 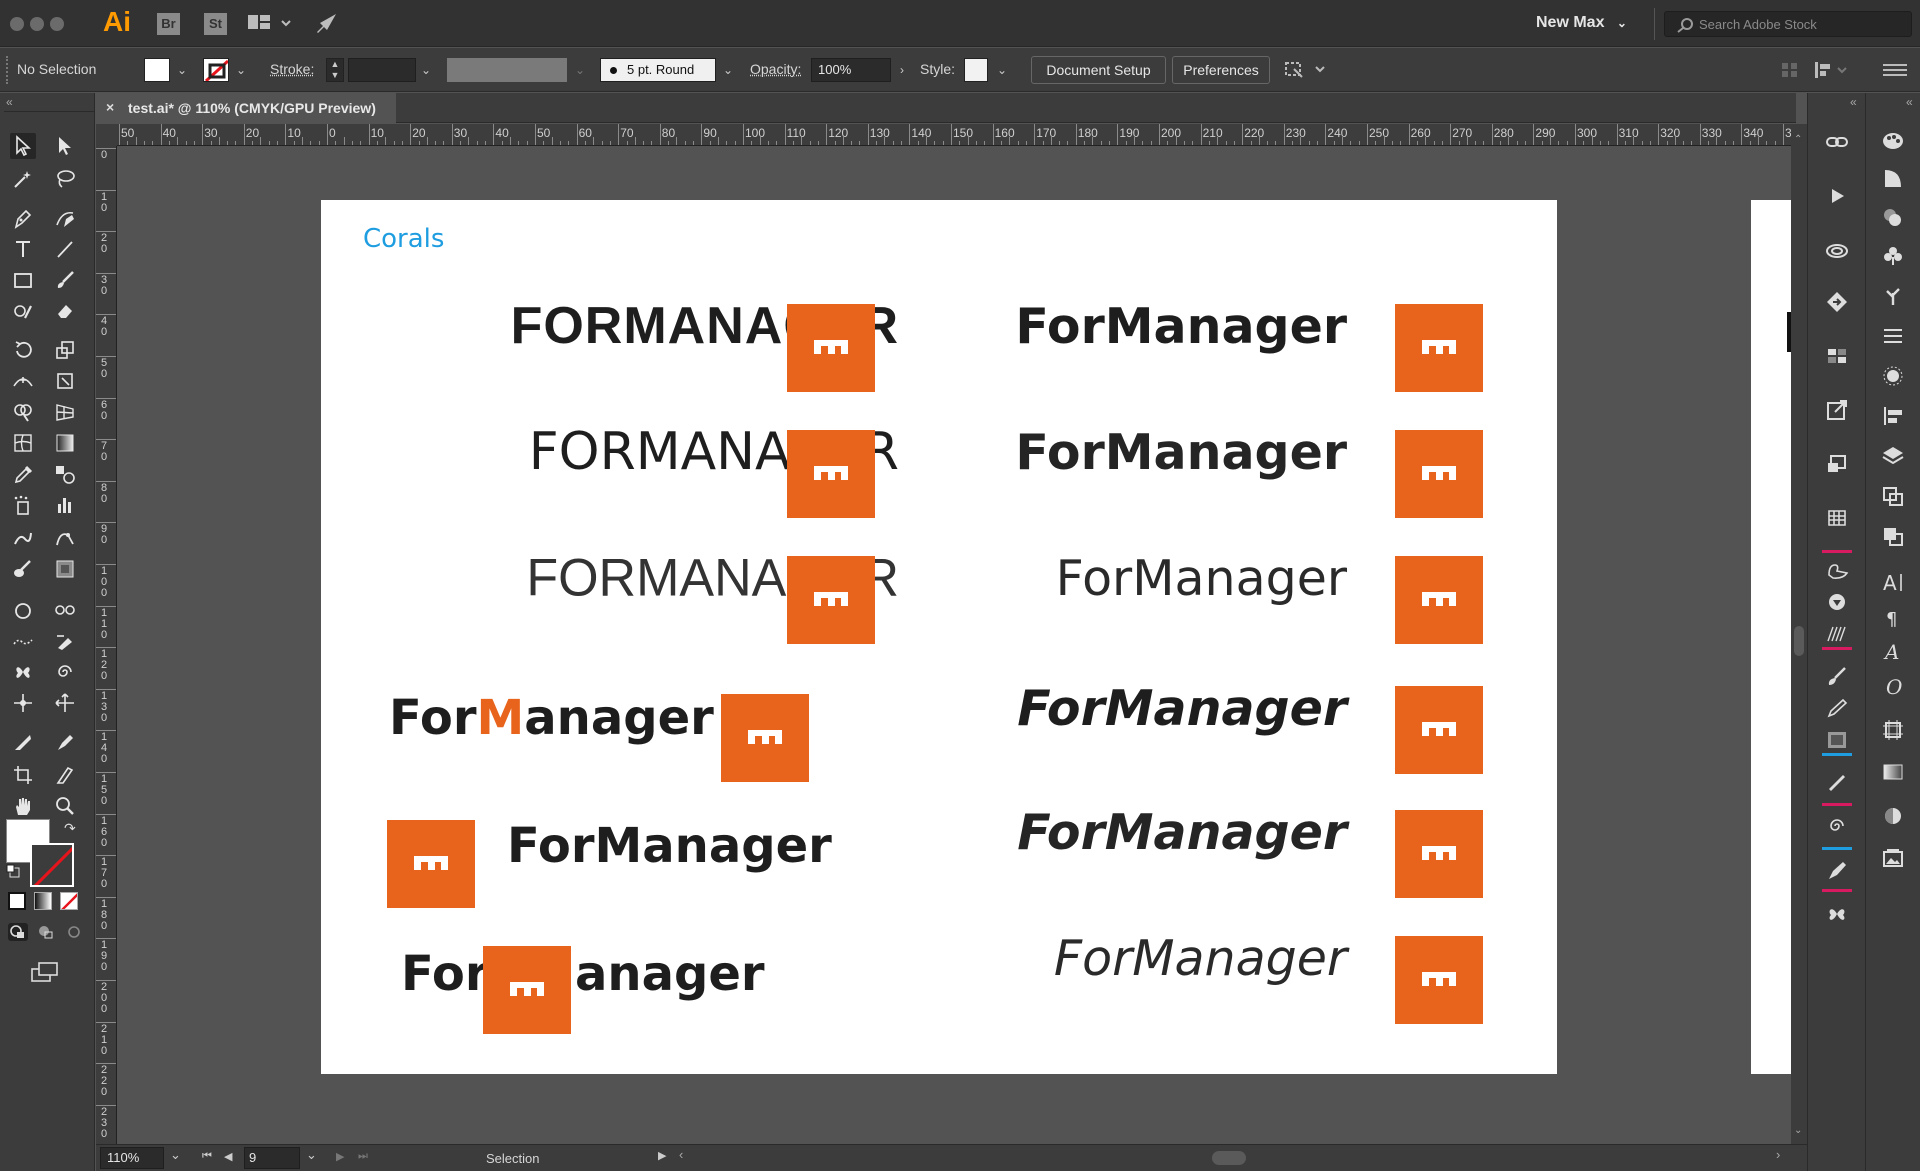 I want to click on none-mode-icon, so click(x=69, y=901).